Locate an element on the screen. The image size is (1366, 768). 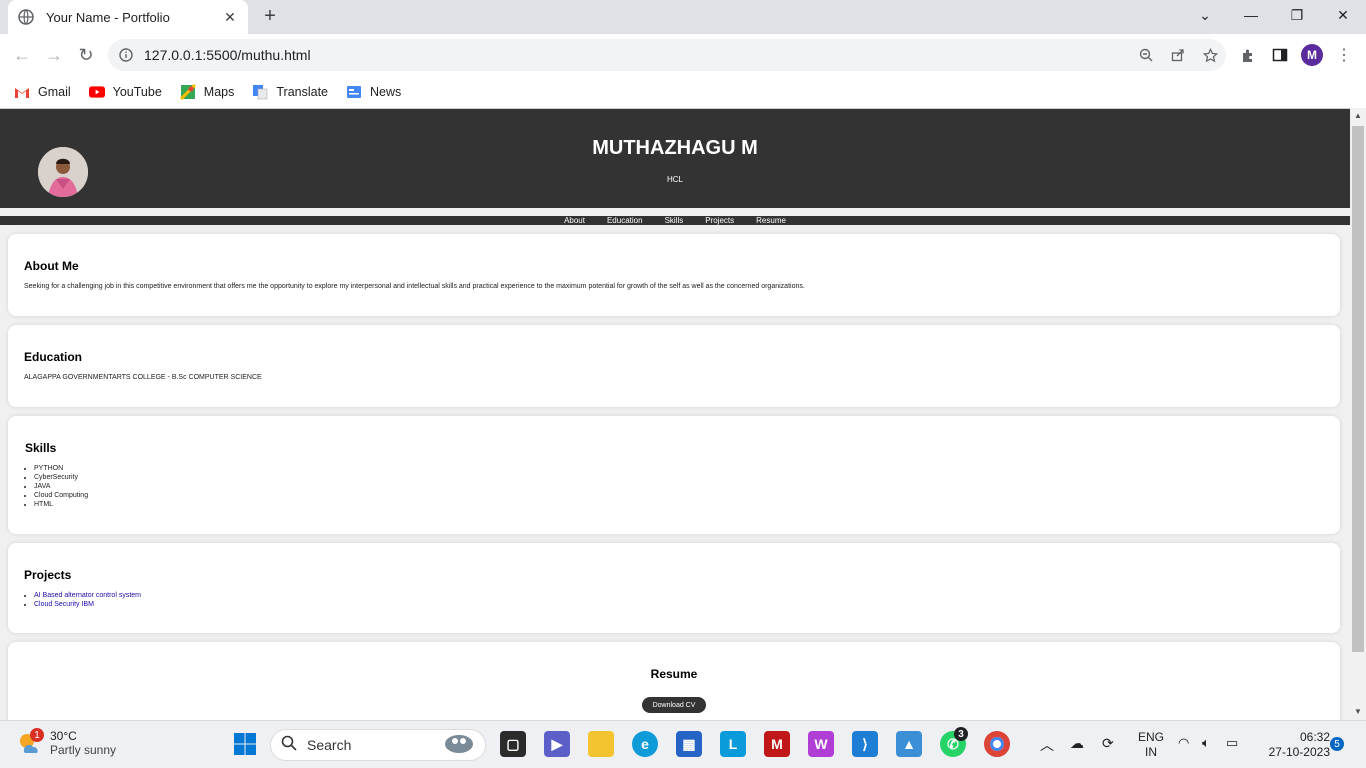
wifi-icon: ◠ is located at coordinates (1183, 743).